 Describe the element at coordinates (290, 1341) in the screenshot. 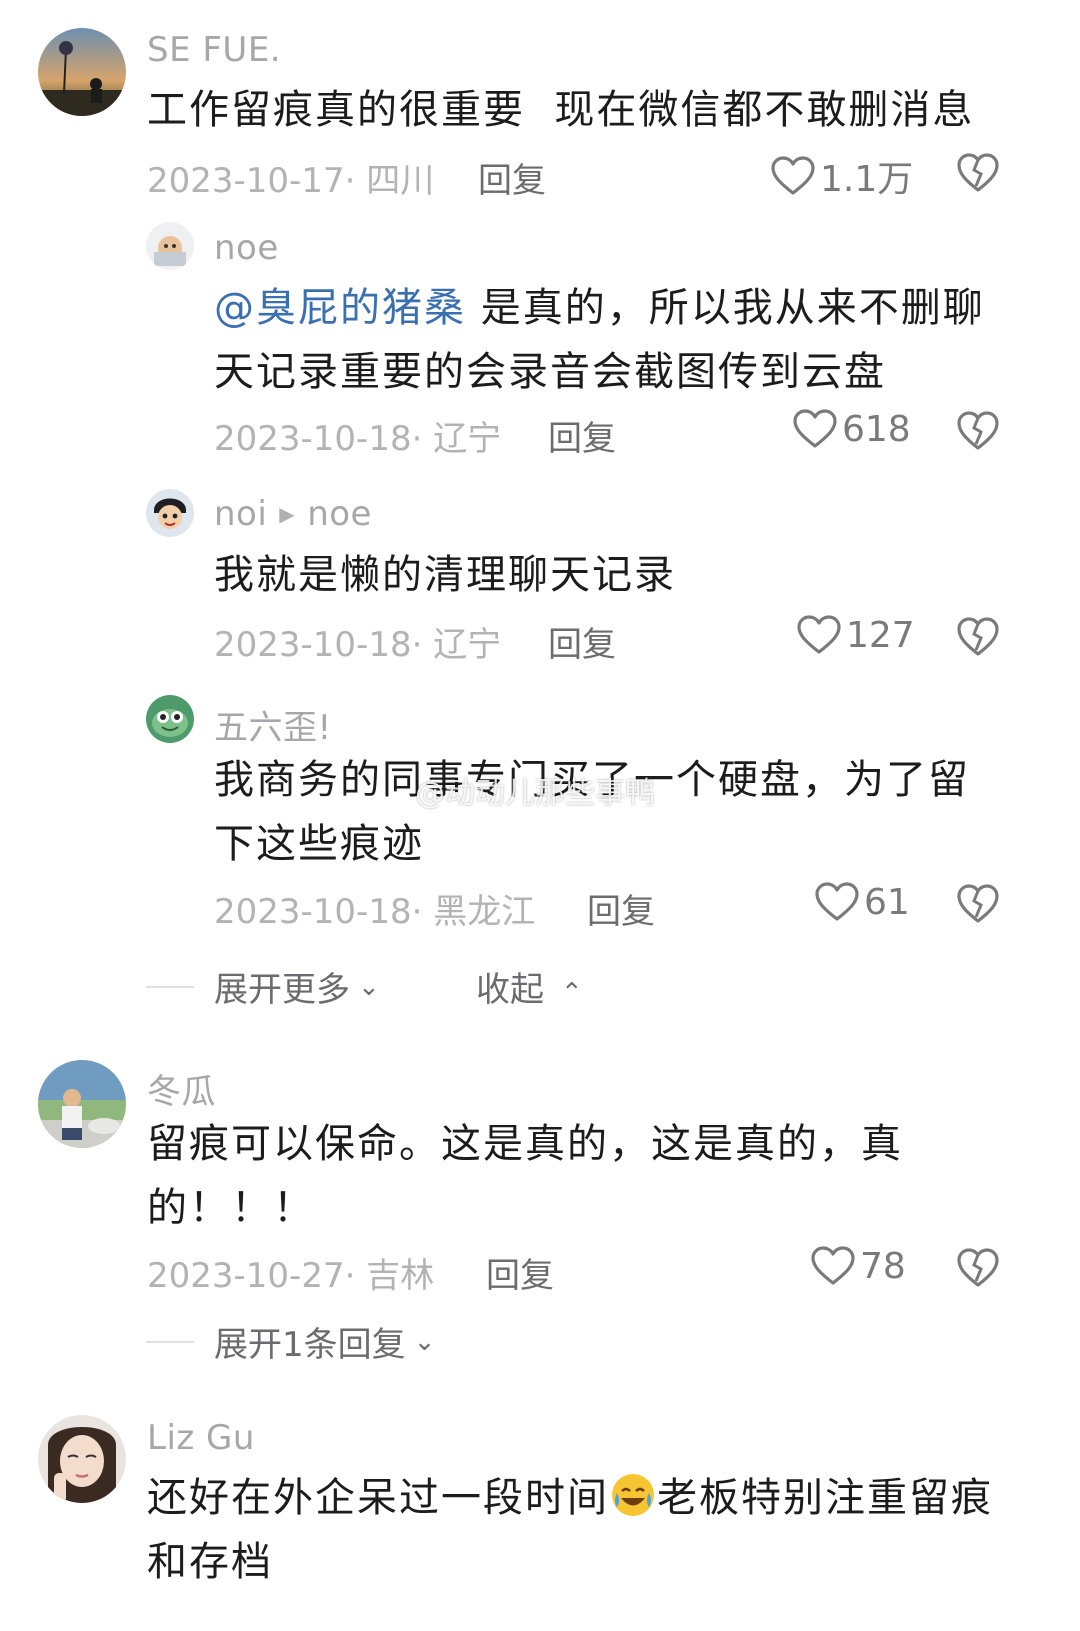

I see `expand-replies-button: 展开1条回复 ⌄` at that location.